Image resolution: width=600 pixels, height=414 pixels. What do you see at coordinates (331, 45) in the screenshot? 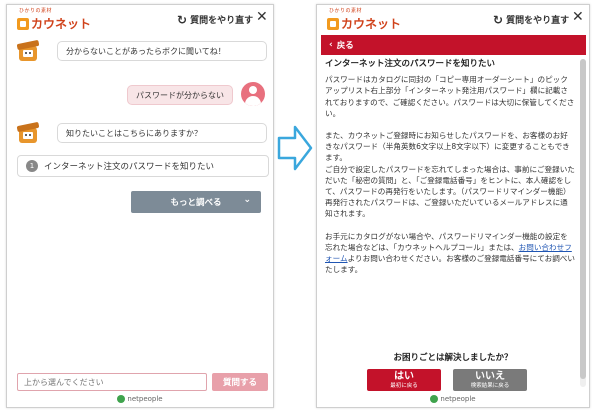
I see `chevron-left-icon: ‹` at bounding box center [331, 45].